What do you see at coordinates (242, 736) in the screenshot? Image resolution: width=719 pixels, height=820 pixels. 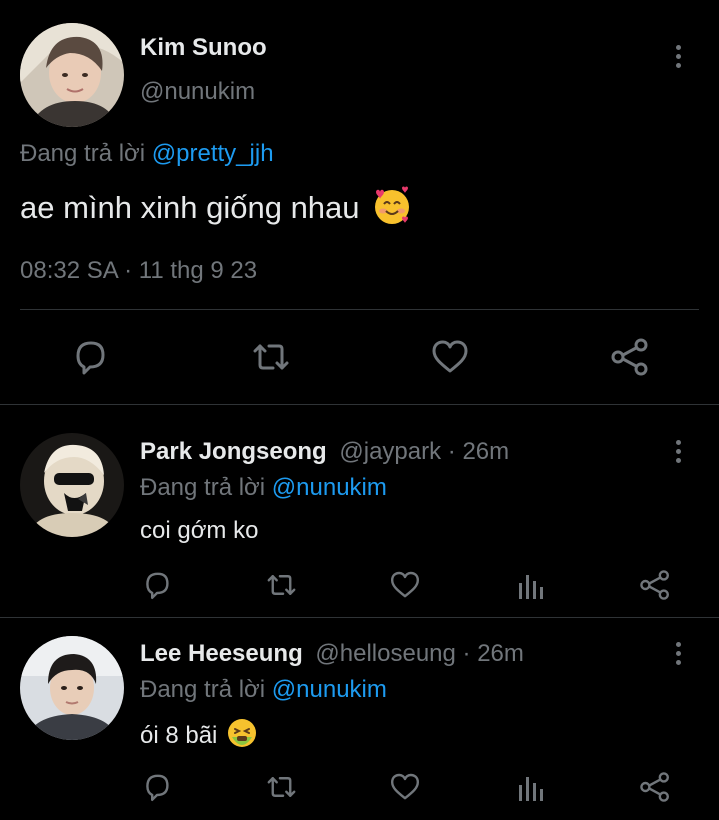 I see `nauseated-face-emoji` at bounding box center [242, 736].